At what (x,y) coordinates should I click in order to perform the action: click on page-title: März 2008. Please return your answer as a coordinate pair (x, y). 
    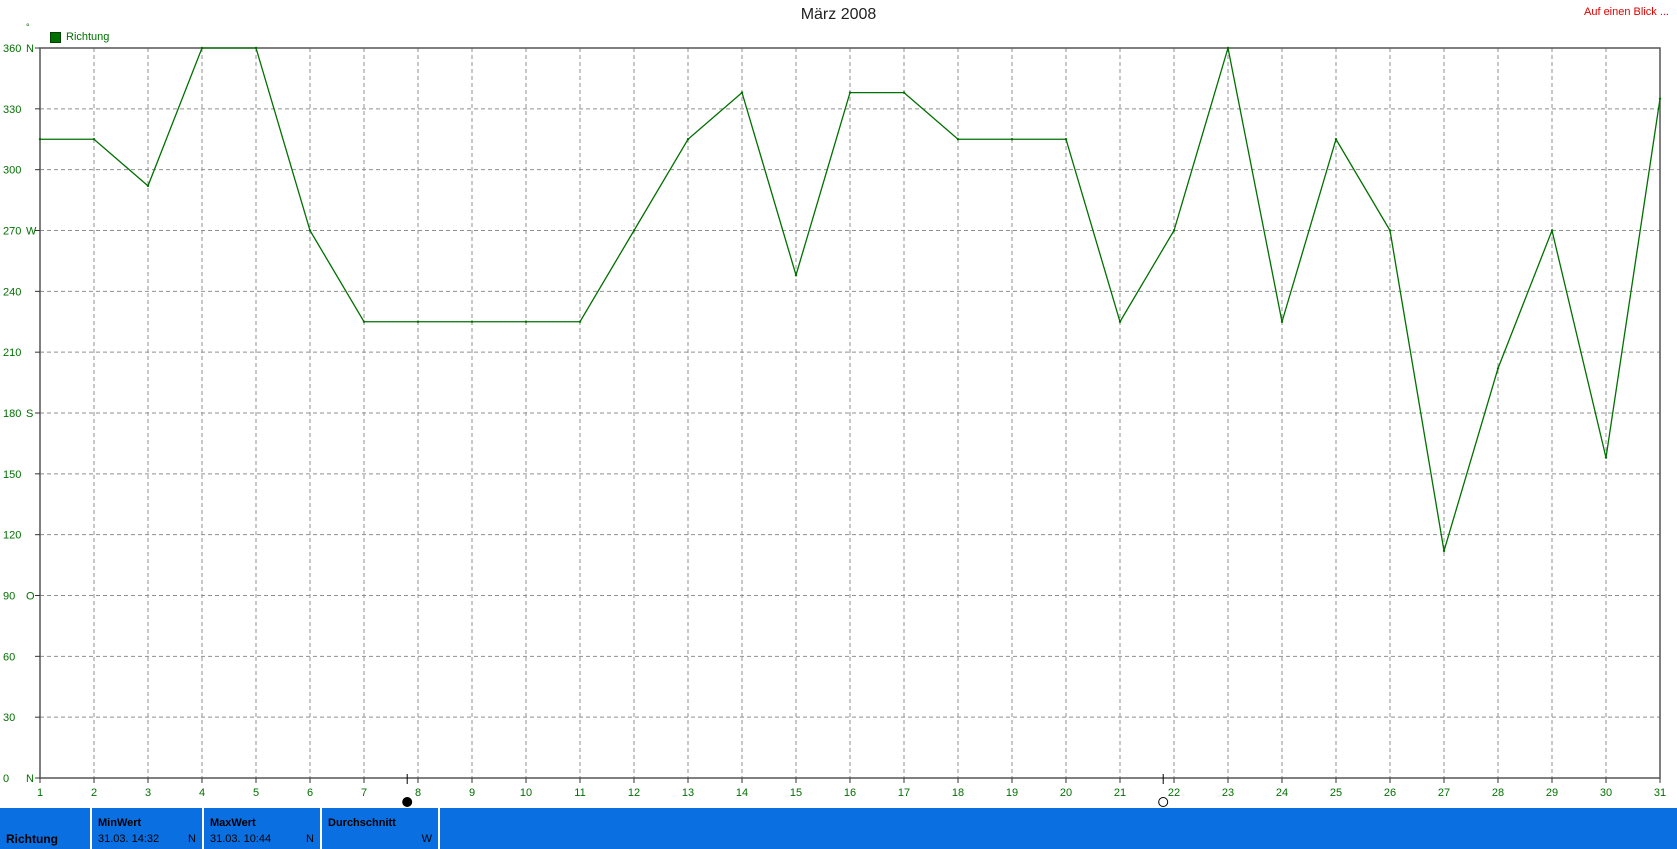
    Looking at the image, I should click on (838, 14).